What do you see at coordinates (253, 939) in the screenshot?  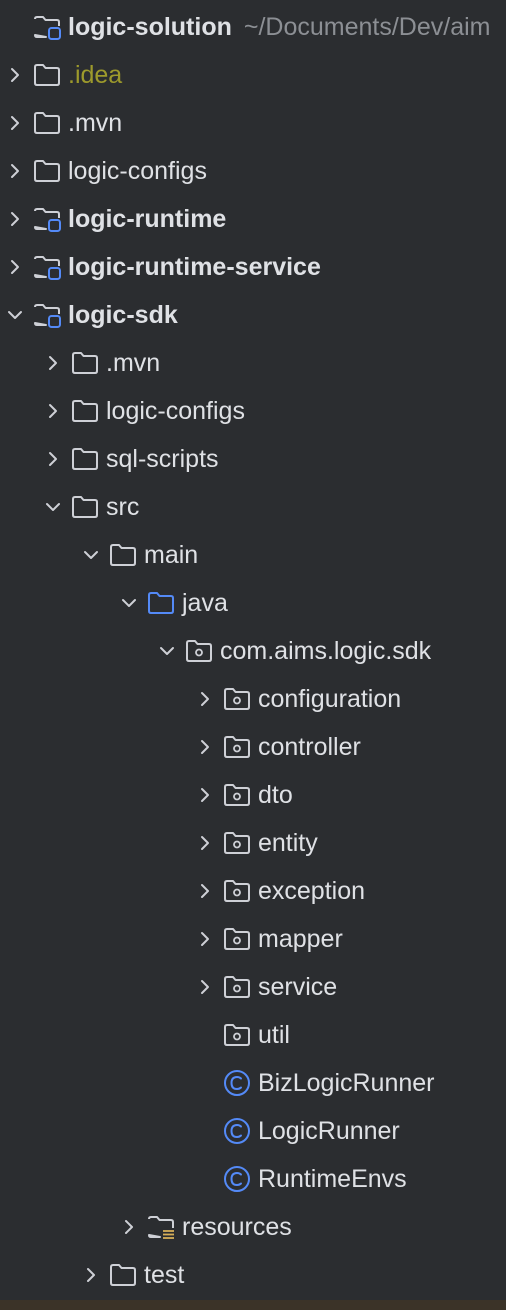 I see `tree-row-mapper: mapper` at bounding box center [253, 939].